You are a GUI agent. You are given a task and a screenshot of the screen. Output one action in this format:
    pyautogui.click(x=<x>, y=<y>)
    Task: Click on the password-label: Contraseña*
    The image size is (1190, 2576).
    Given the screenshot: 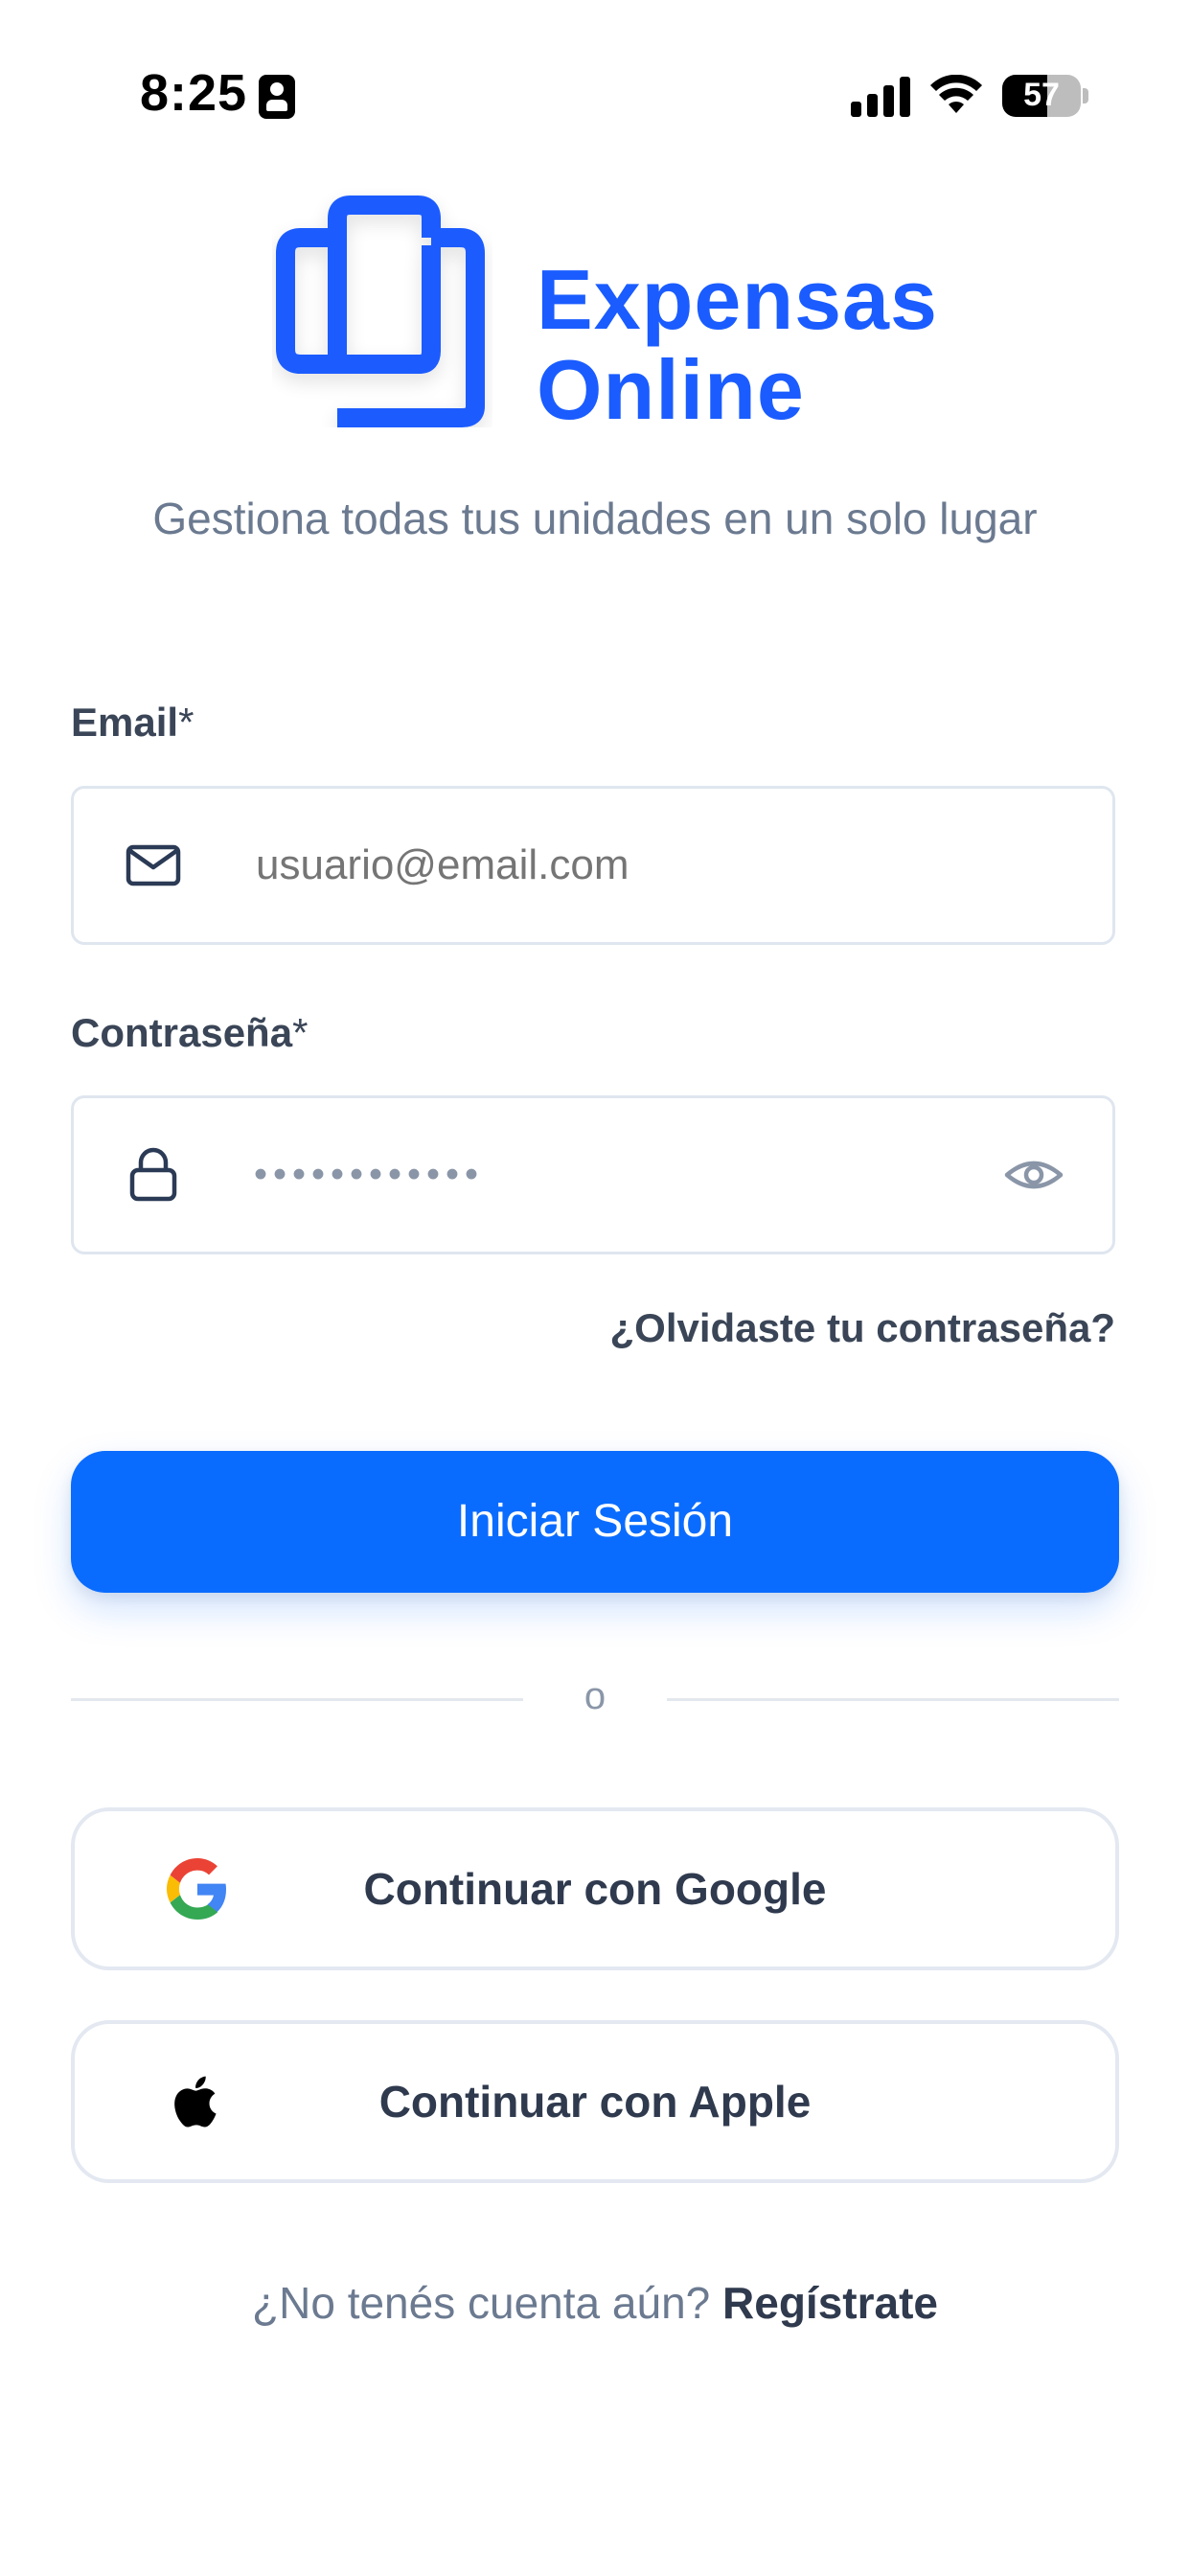 What is the action you would take?
    pyautogui.click(x=190, y=1033)
    